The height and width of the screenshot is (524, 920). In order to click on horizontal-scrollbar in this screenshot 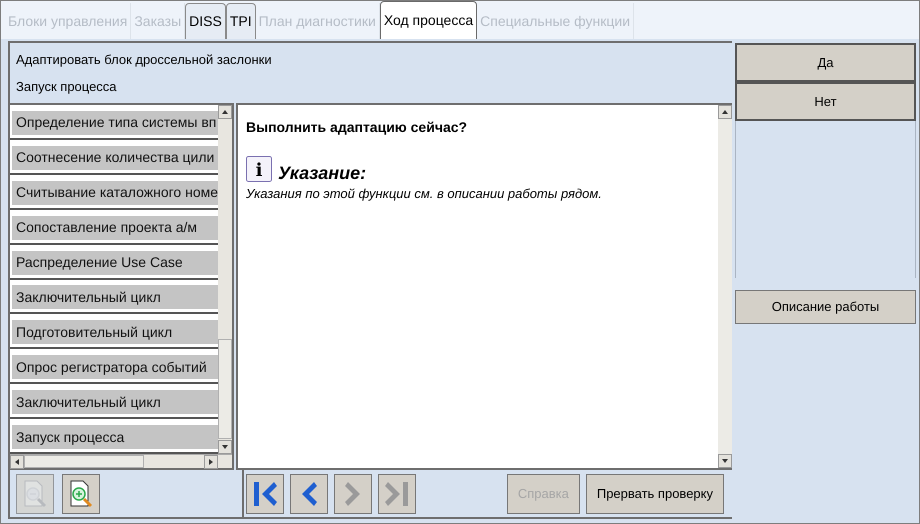, I will do `click(121, 461)`.